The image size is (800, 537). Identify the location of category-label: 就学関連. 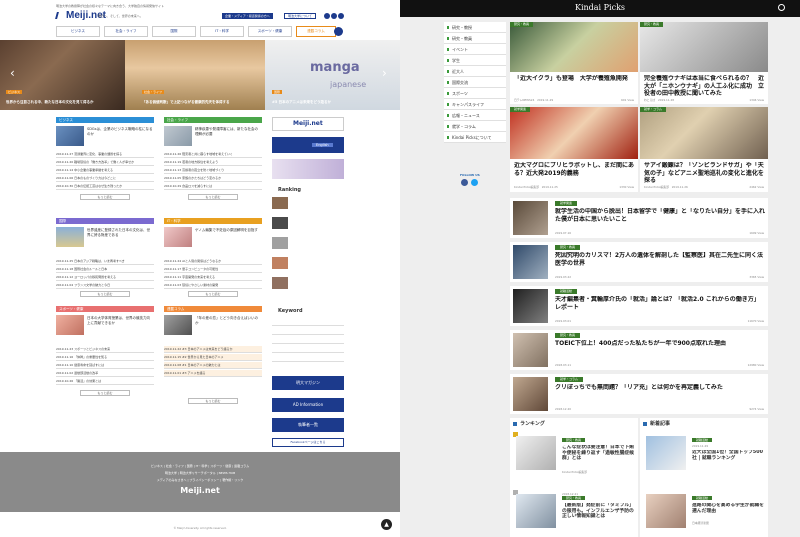
(520, 109).